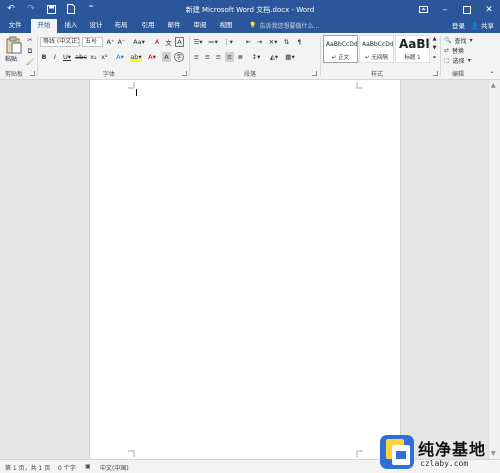 The image size is (500, 473). Describe the element at coordinates (445, 9) in the screenshot. I see `minimize-icon: –` at that location.